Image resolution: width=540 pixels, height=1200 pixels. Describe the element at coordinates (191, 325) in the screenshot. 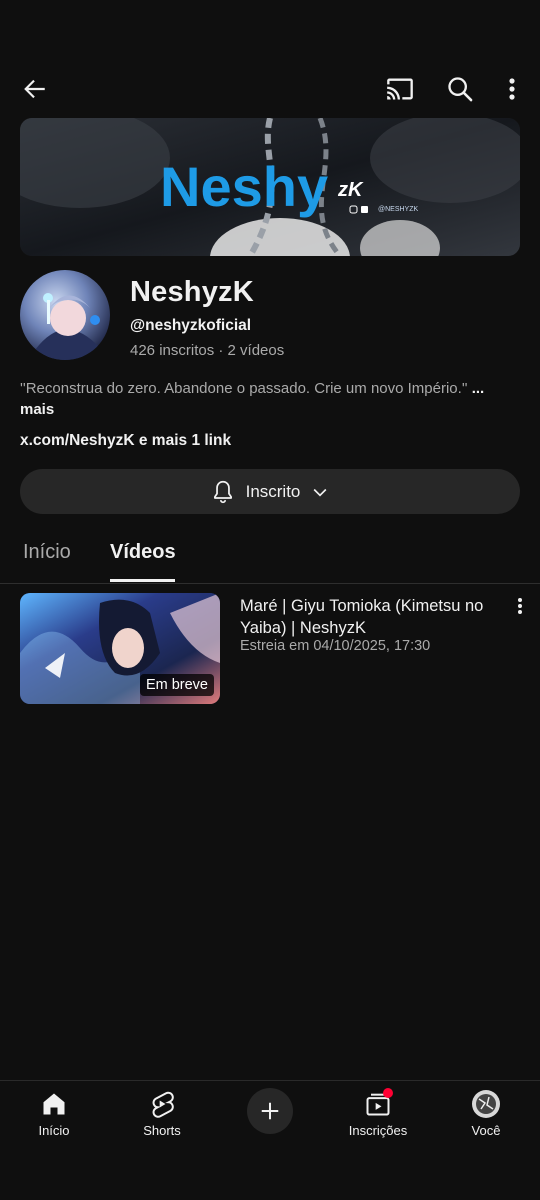

I see `channel-handle: @neshyzkoficial` at that location.